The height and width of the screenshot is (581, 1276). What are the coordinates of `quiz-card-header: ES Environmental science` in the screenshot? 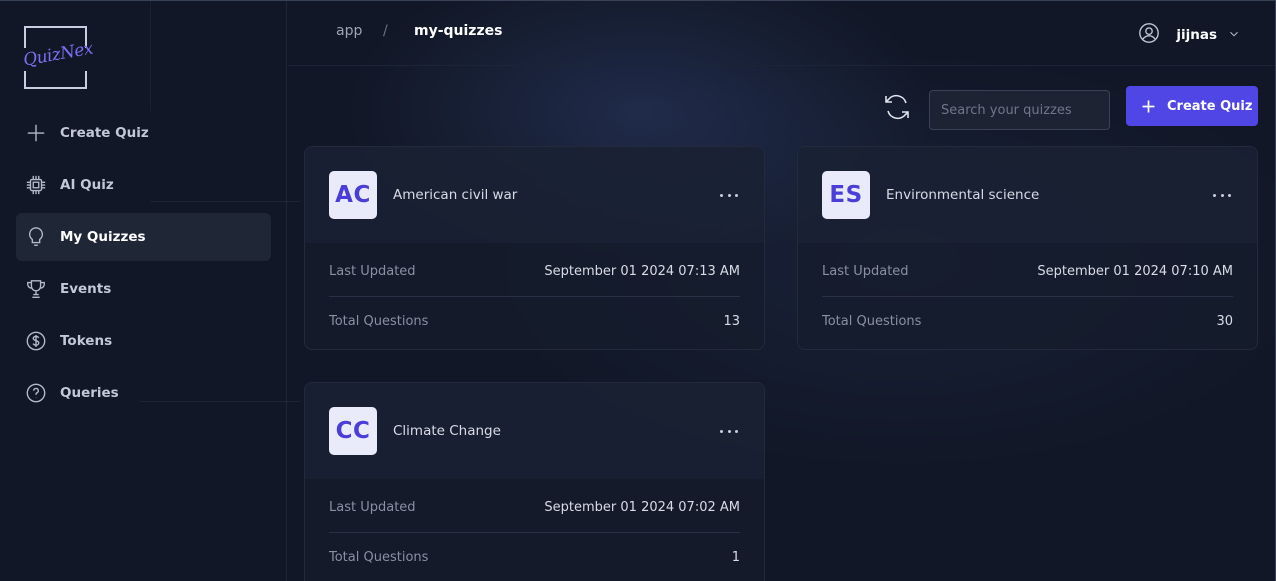 It's located at (1027, 195).